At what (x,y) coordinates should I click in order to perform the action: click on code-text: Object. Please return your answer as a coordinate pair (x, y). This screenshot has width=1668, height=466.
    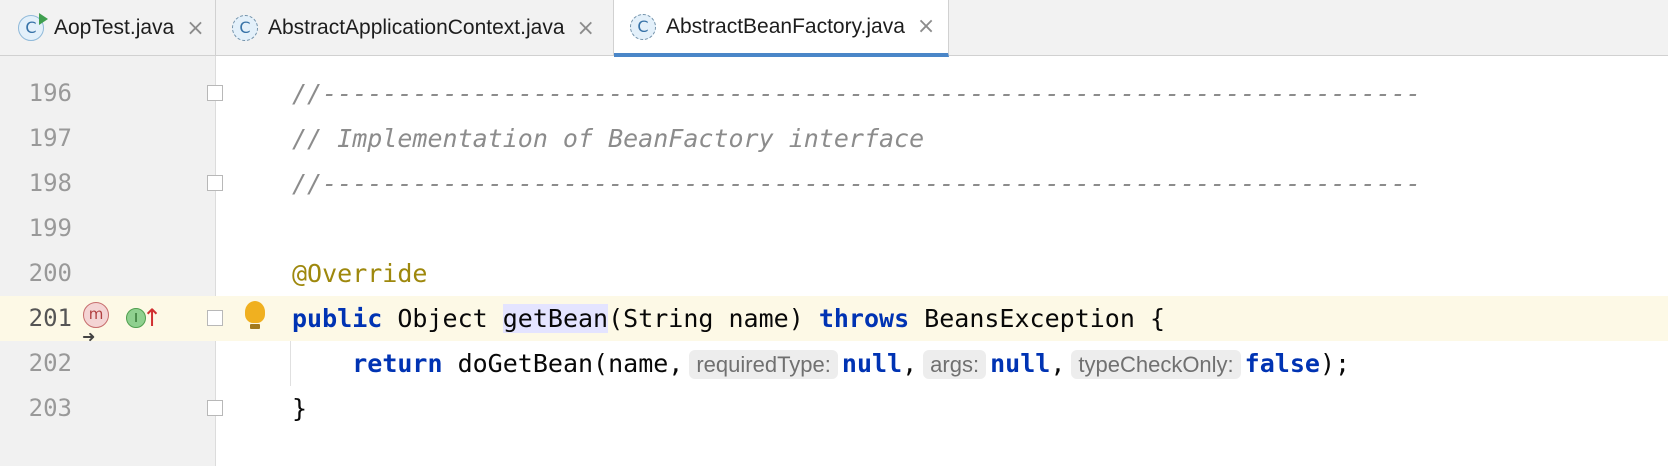
    Looking at the image, I should click on (442, 318).